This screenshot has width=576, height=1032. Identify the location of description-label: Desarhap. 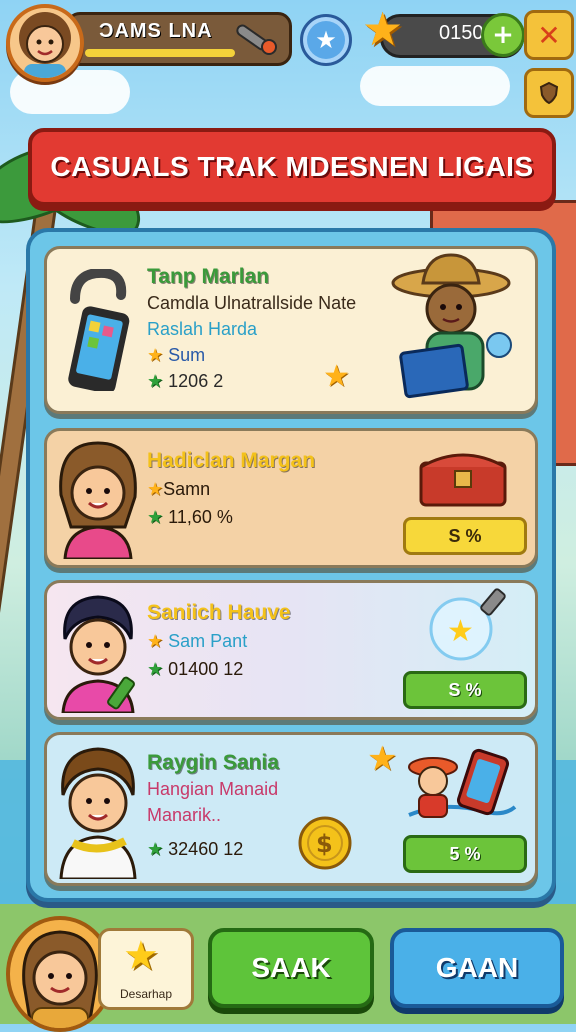
(146, 994).